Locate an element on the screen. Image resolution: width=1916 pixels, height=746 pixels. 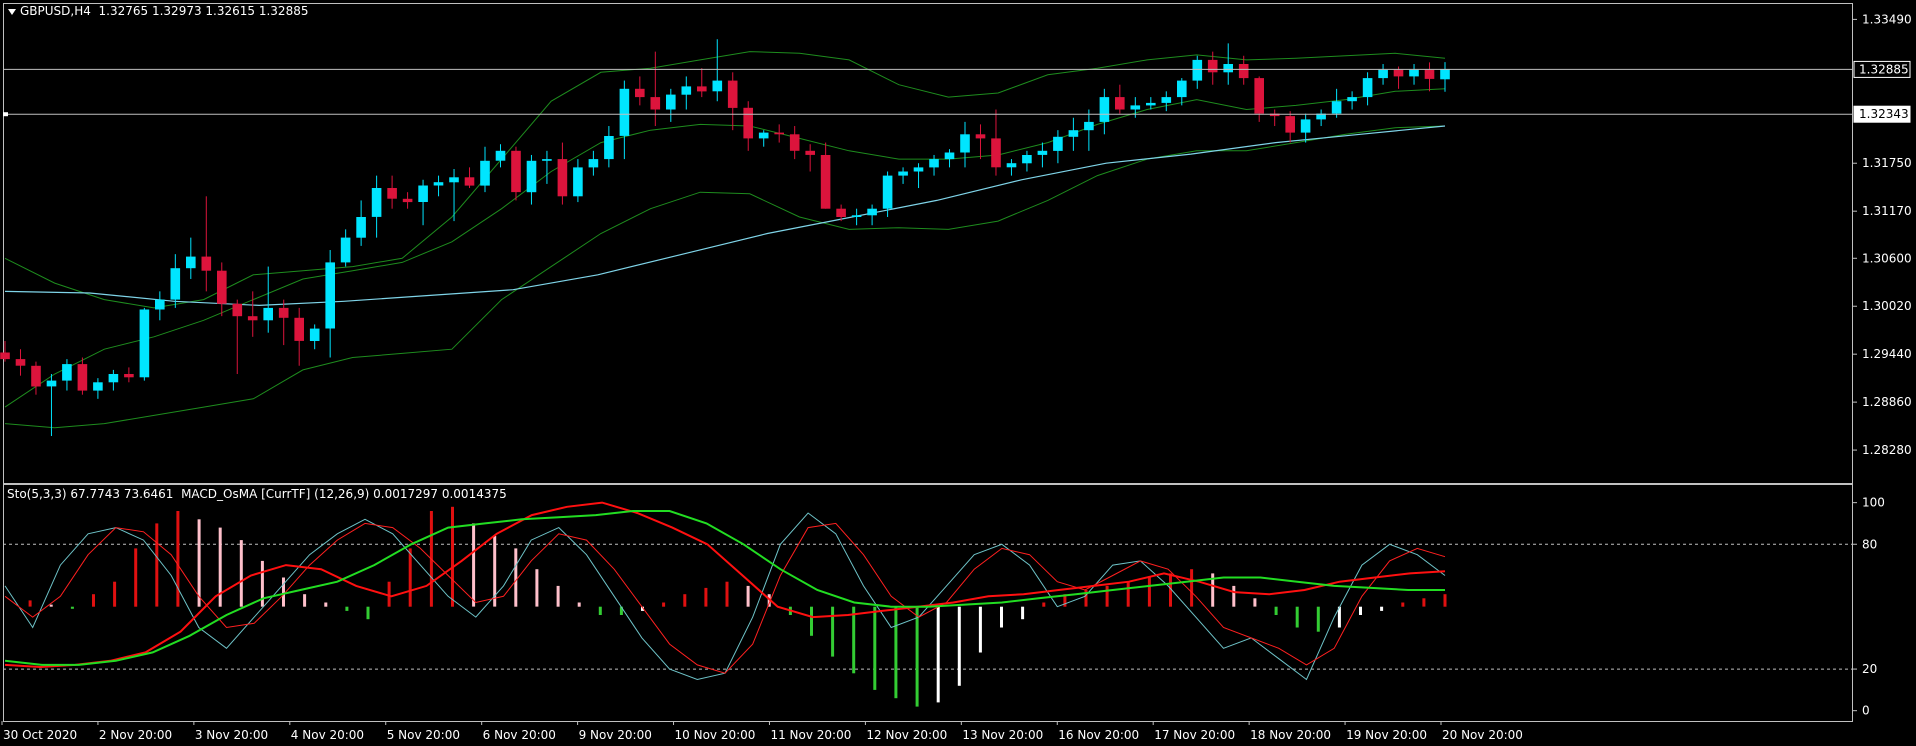
y-axis-tick-label: 1.31750 is located at coordinates (1887, 163).